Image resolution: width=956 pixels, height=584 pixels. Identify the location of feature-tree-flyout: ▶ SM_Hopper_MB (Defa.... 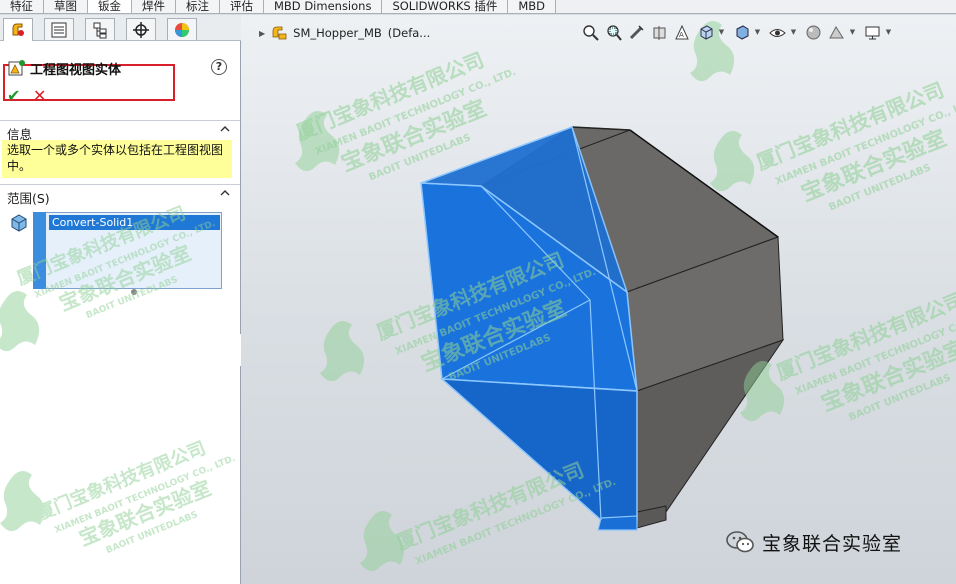
(344, 33).